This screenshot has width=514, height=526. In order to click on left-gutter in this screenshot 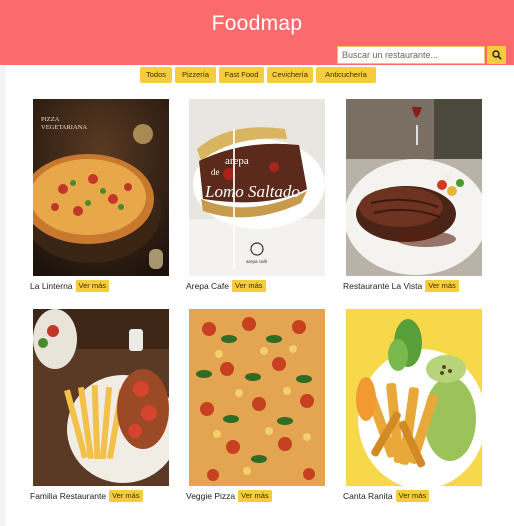, I will do `click(3, 295)`.